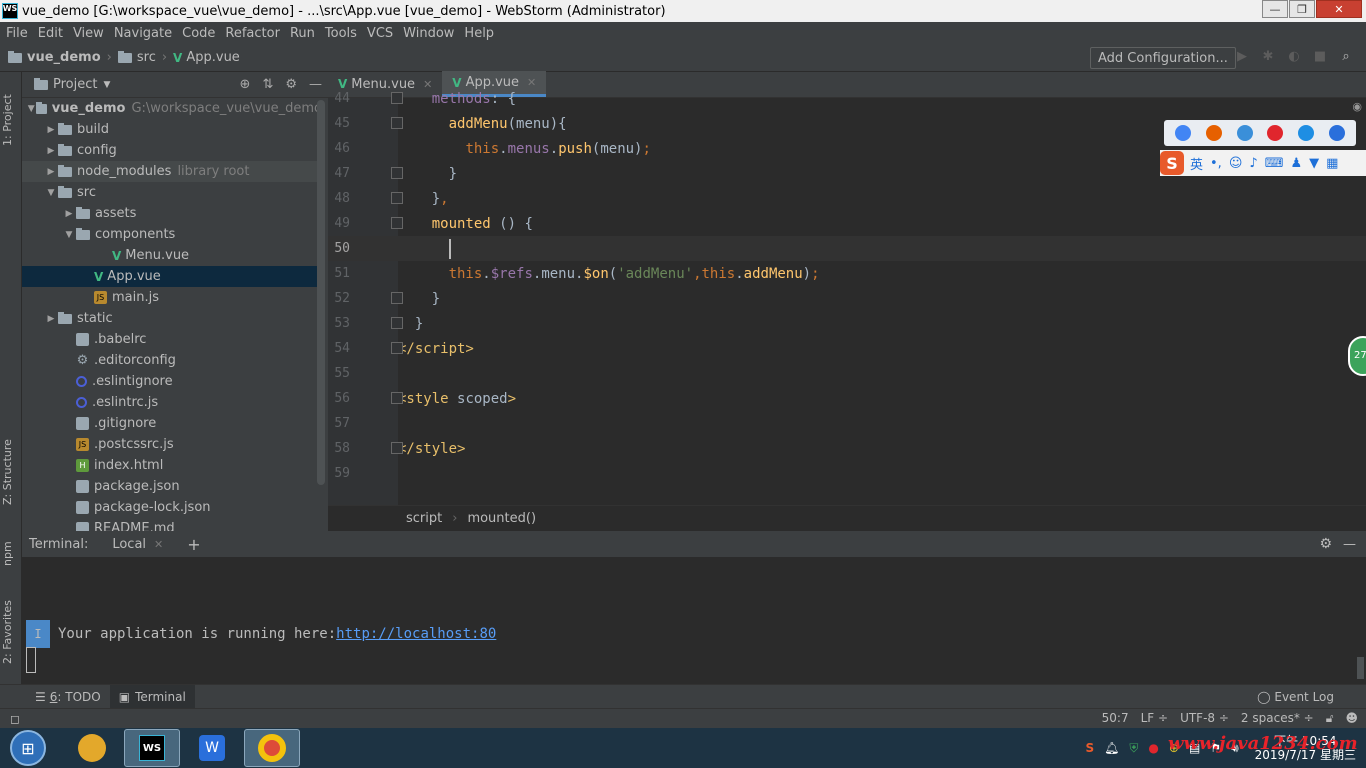 This screenshot has width=1366, height=768. Describe the element at coordinates (267, 84) in the screenshot. I see `collapse-icon: ⇅` at that location.